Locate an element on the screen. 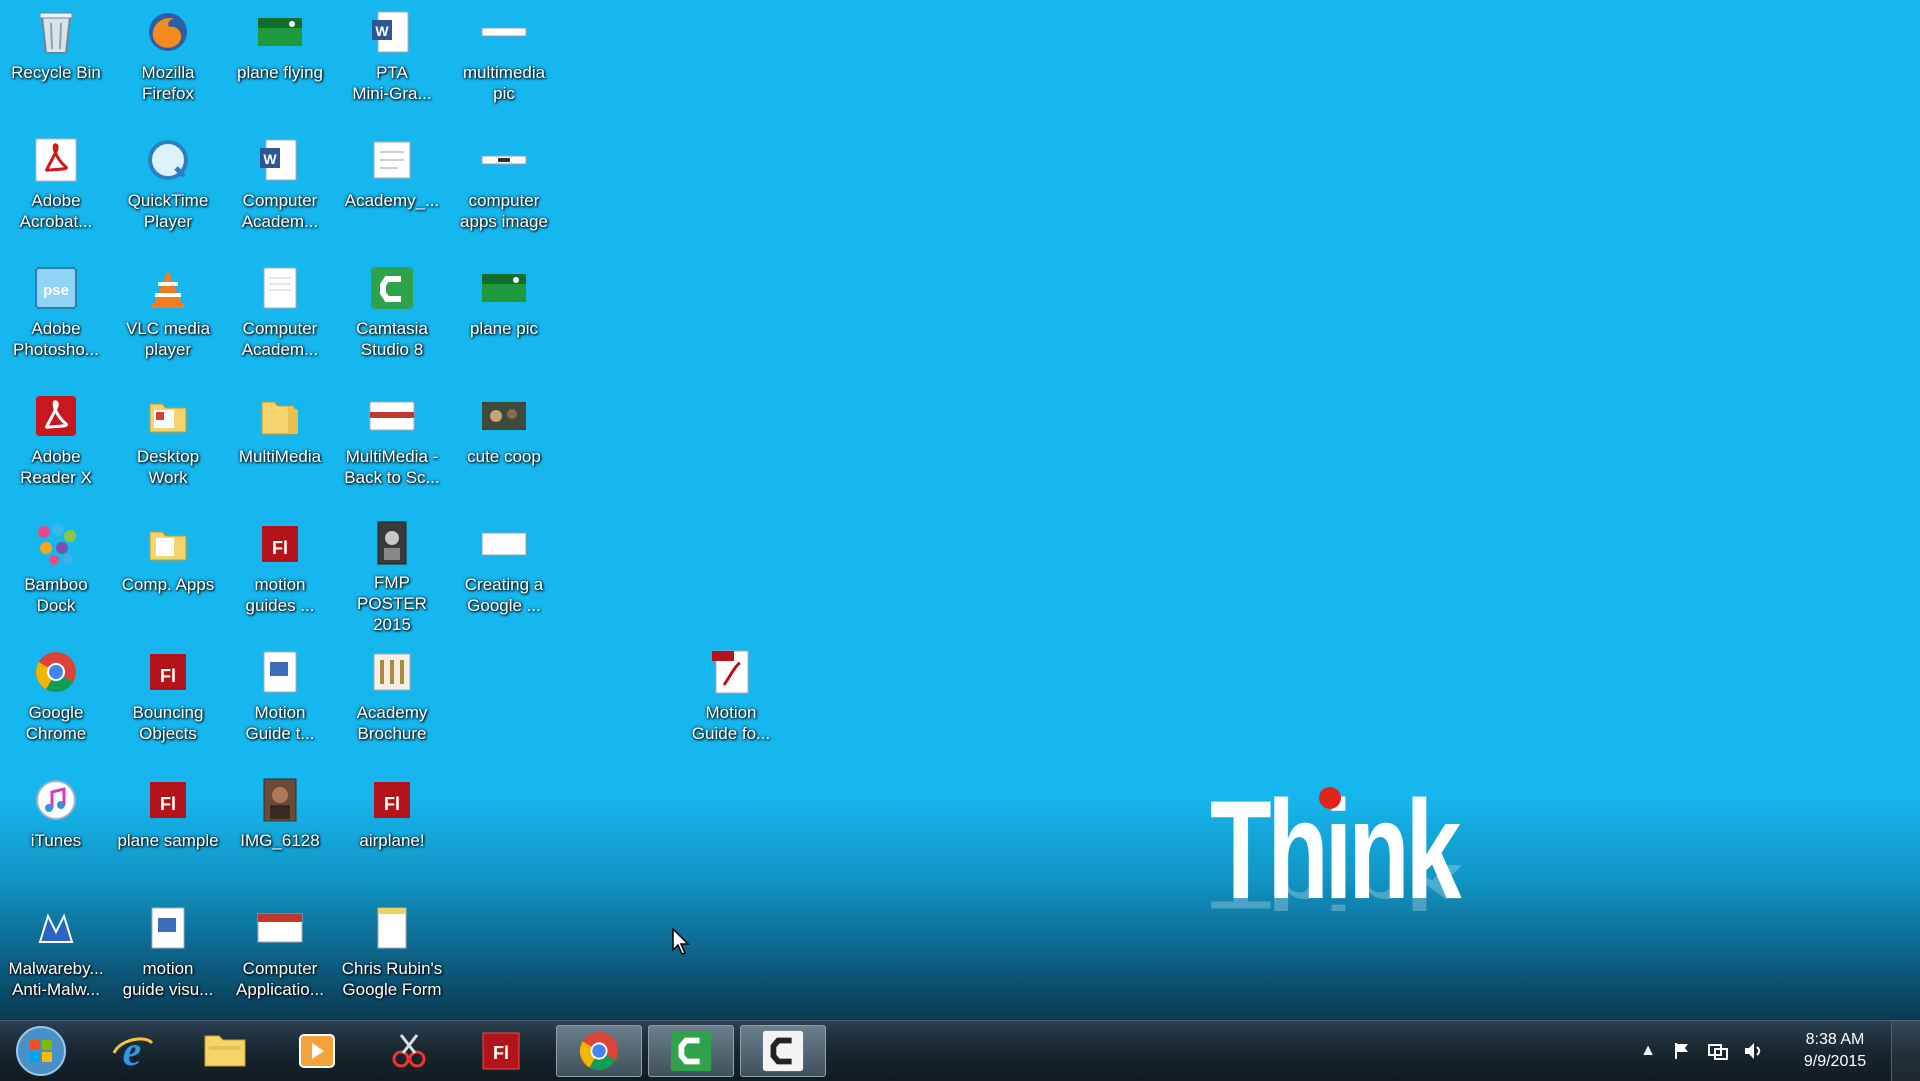  svg-text: W is located at coordinates (270, 159).